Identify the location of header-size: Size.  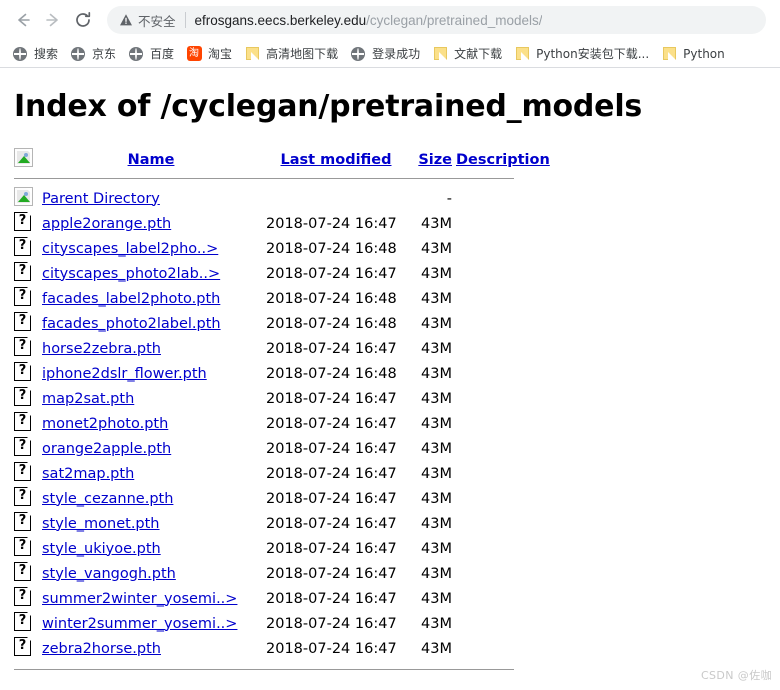
(429, 160).